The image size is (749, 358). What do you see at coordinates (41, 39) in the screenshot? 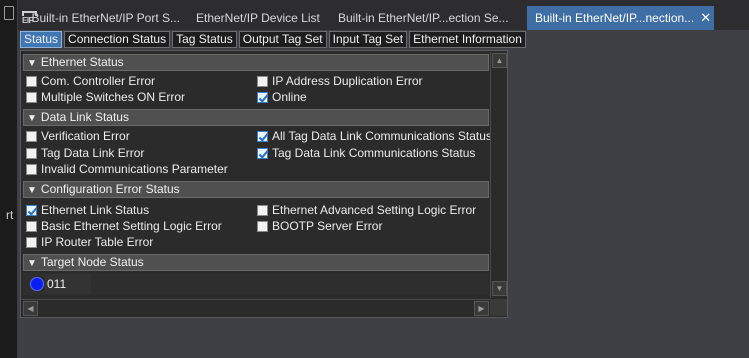
I see `tab-status: Status` at bounding box center [41, 39].